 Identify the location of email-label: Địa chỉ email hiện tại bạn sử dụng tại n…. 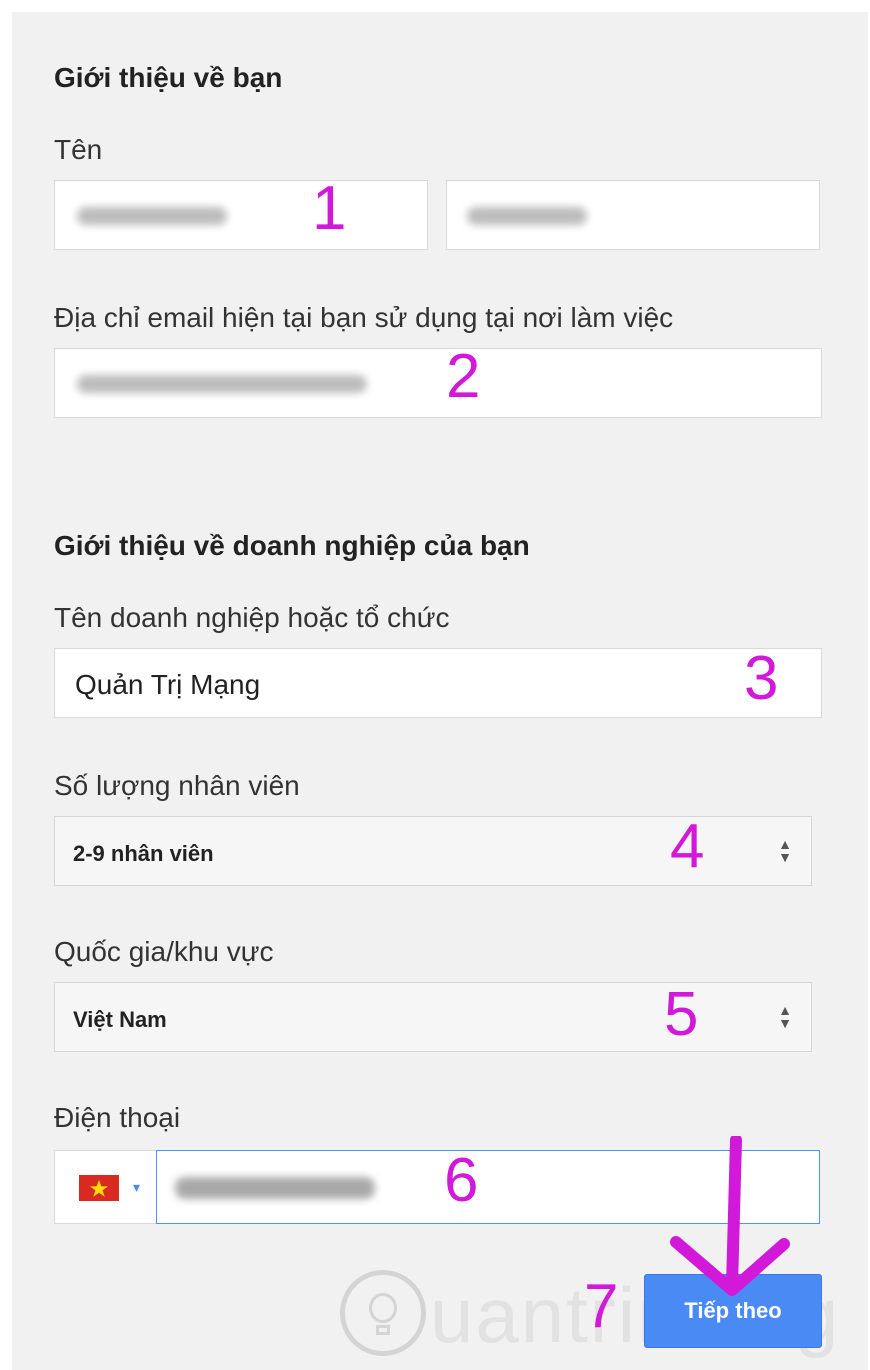
(364, 317).